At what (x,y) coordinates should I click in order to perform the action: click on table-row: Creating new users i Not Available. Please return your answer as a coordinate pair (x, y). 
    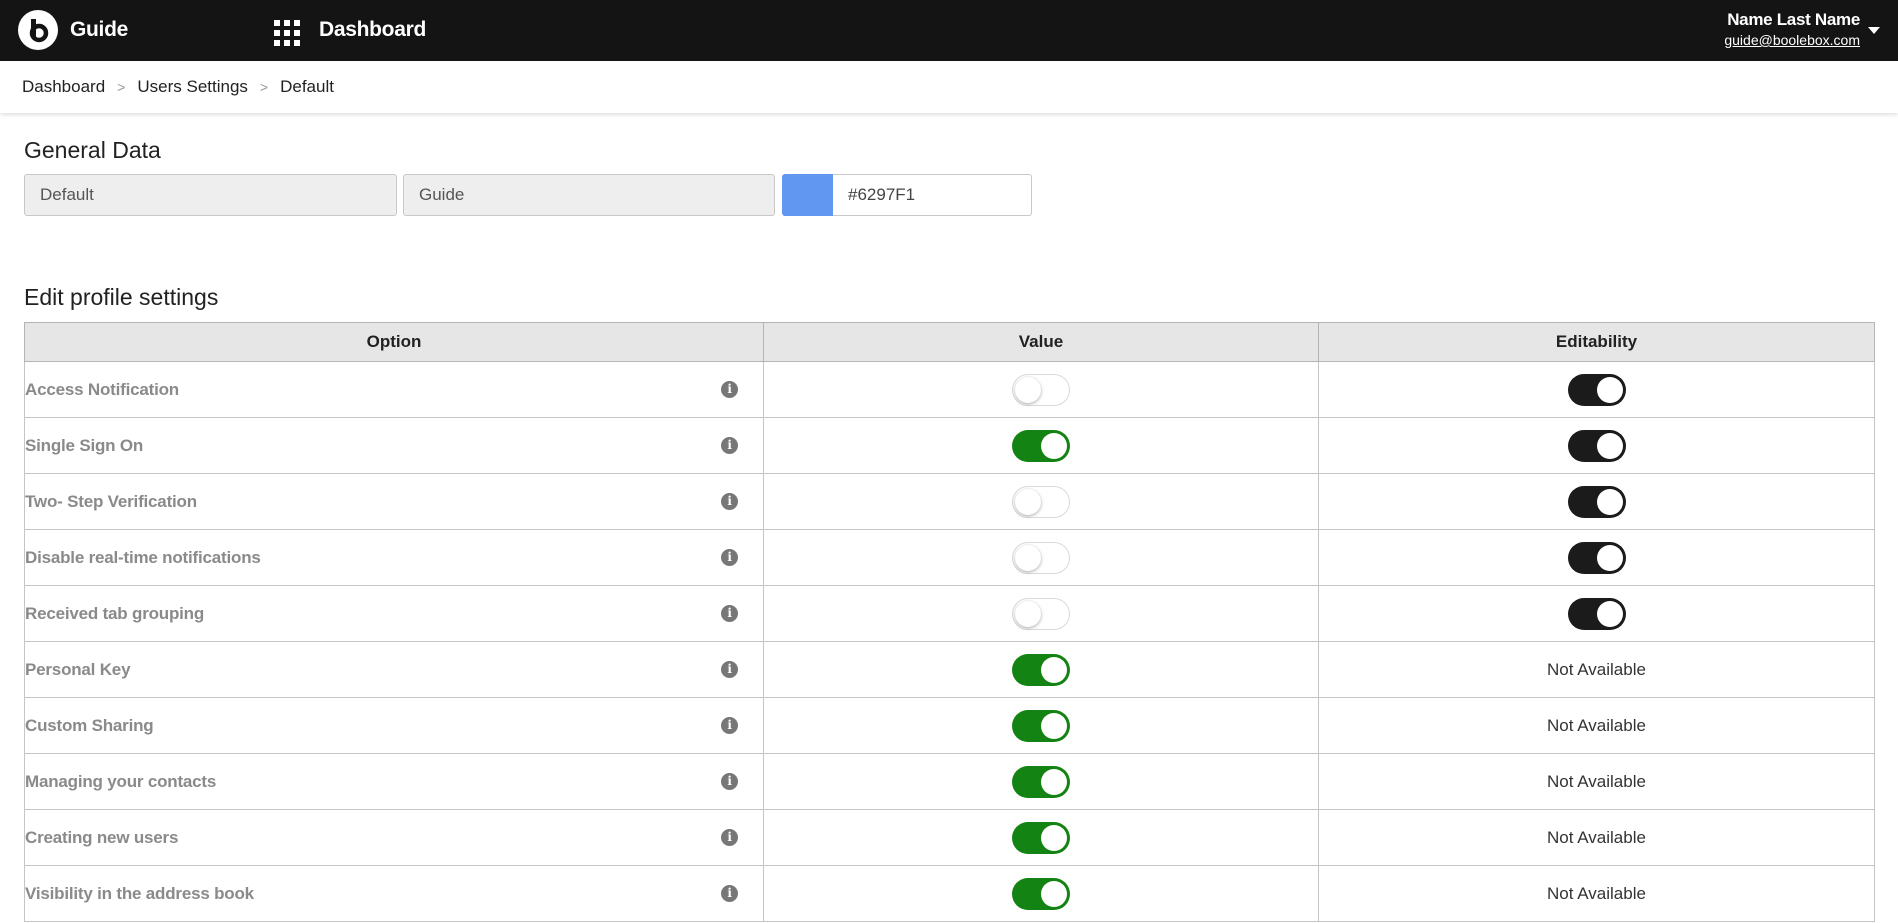
    Looking at the image, I should click on (949, 837).